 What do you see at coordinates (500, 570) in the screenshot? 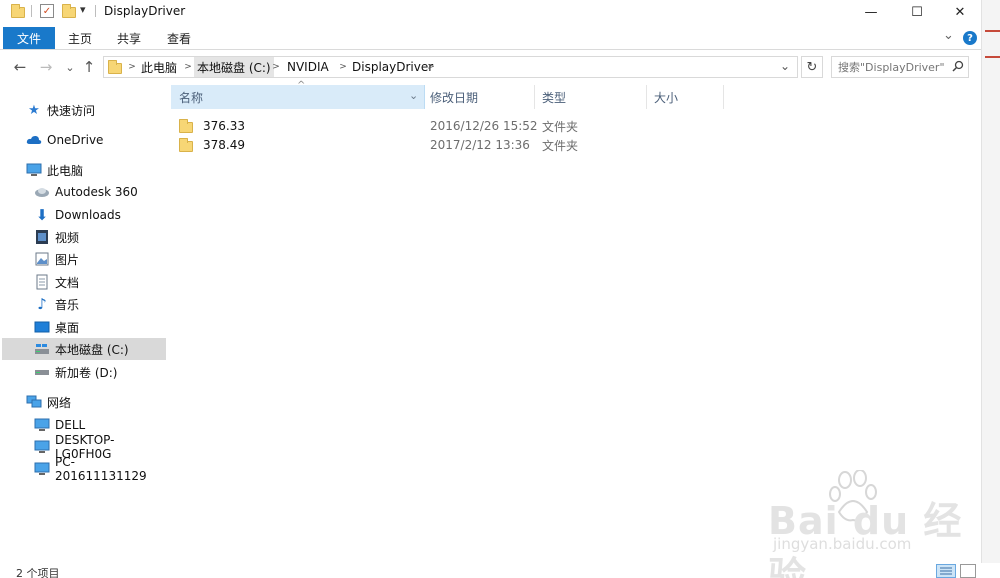
I see `status-bar: 2 个项目` at bounding box center [500, 570].